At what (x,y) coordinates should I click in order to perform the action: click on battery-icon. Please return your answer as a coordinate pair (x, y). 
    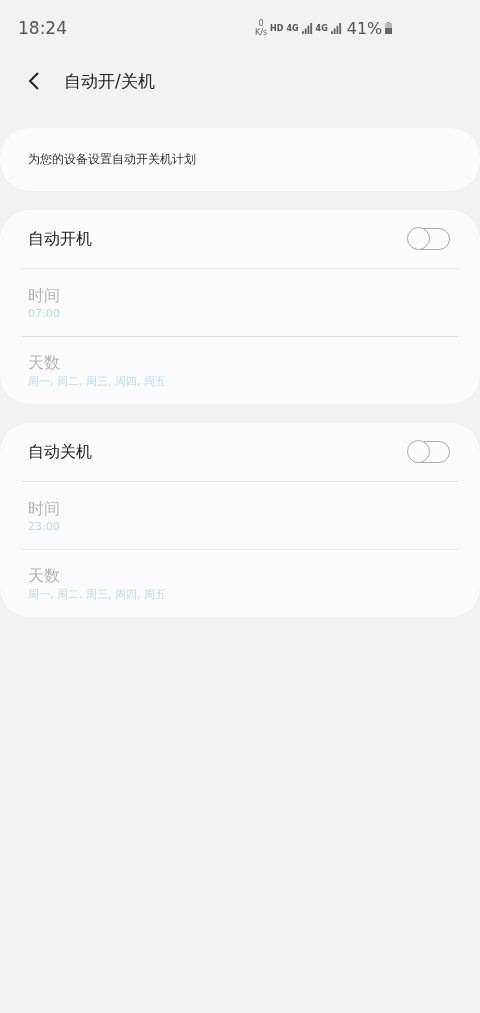
    Looking at the image, I should click on (389, 28).